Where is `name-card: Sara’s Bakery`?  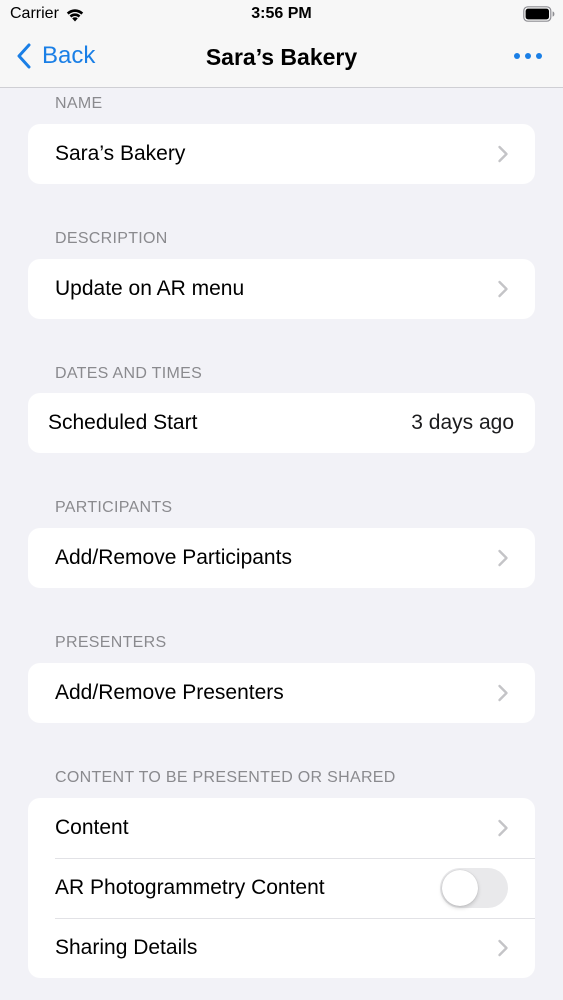 name-card: Sara’s Bakery is located at coordinates (281, 154).